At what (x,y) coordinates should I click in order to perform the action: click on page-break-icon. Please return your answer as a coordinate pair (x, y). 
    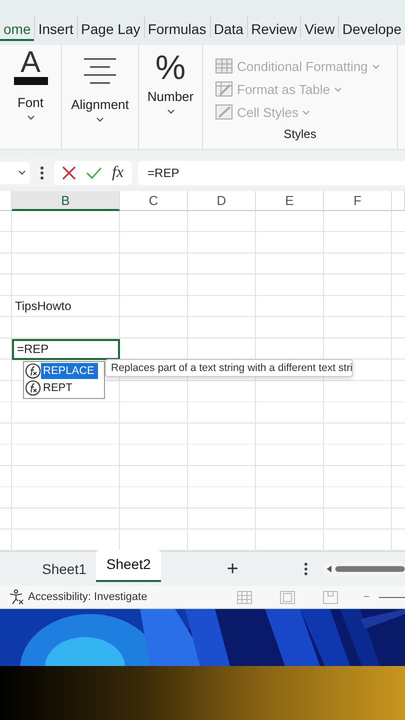
    Looking at the image, I should click on (330, 597).